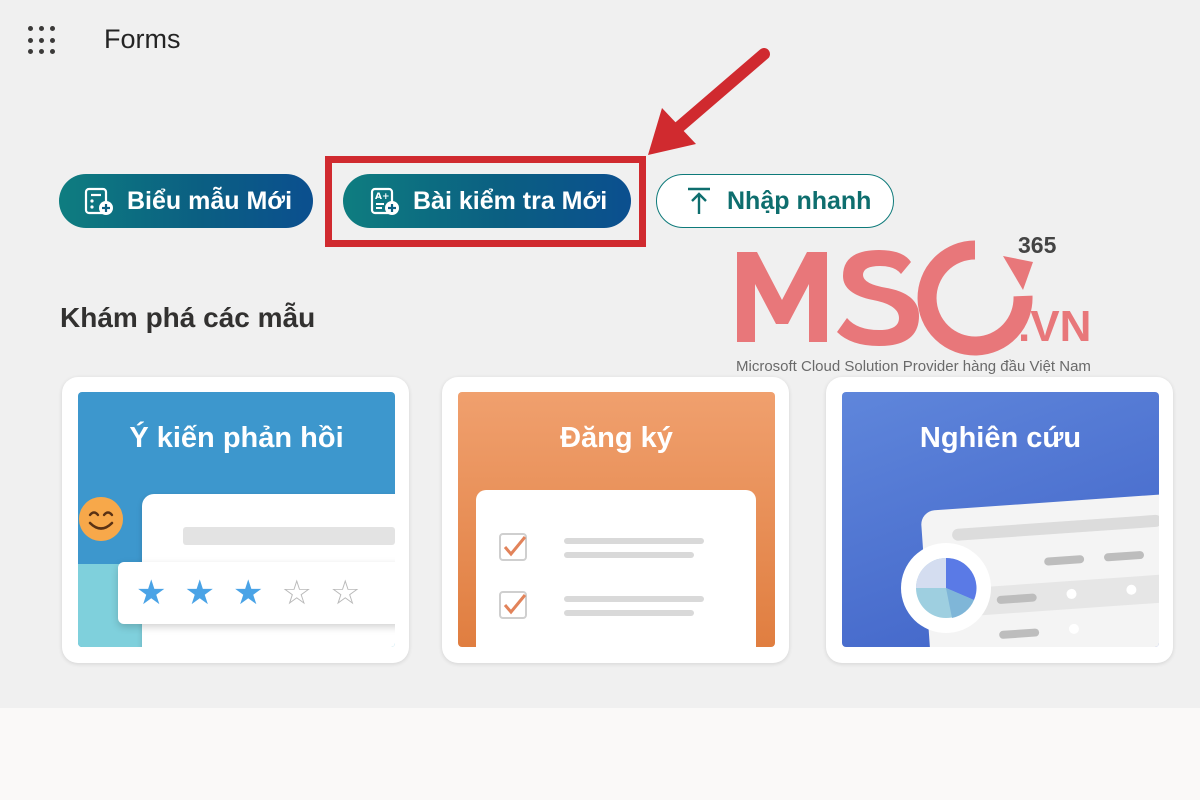  I want to click on logo-superscript: 365, so click(1037, 245).